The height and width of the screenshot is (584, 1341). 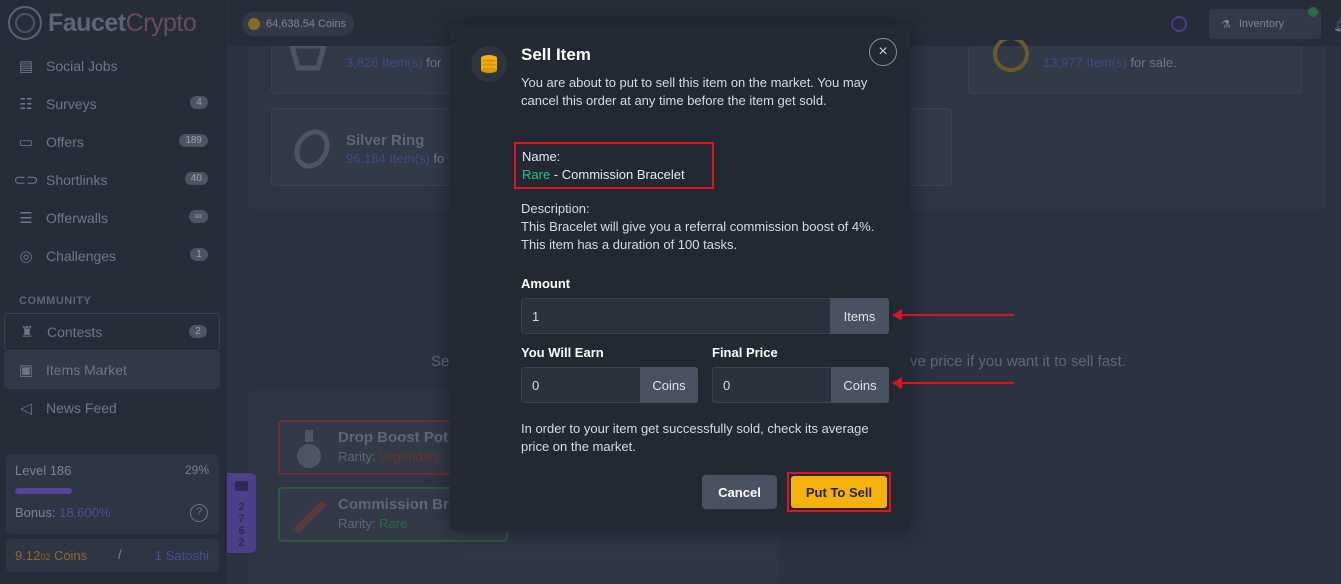 What do you see at coordinates (26, 408) in the screenshot?
I see `megaphone-icon: ◁` at bounding box center [26, 408].